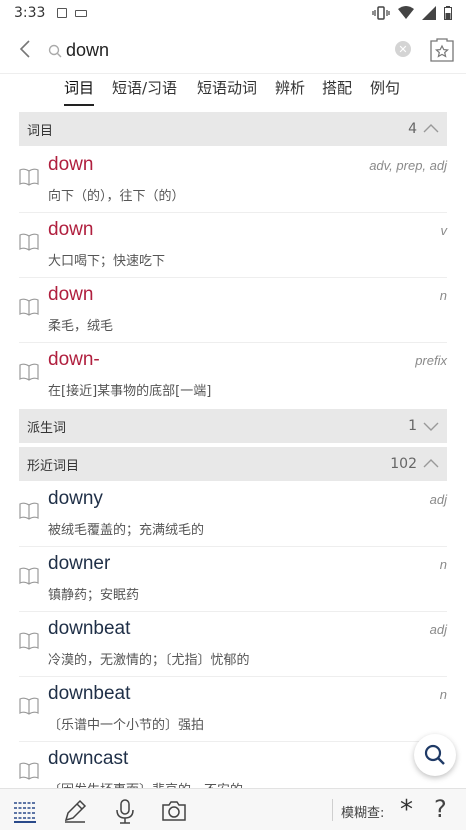  I want to click on entry-pos: adv, prep, adj, so click(408, 165).